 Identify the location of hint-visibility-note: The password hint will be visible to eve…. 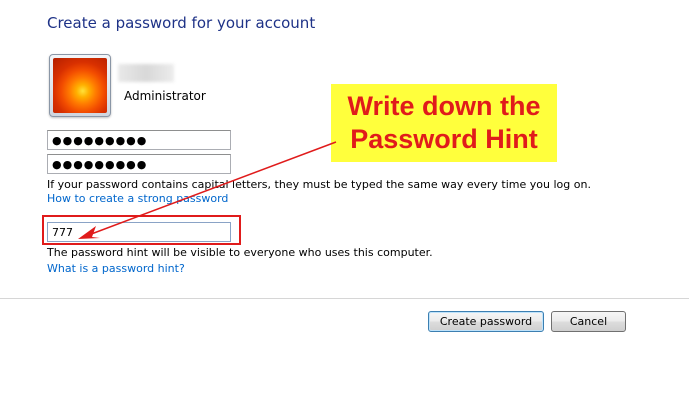
(240, 252).